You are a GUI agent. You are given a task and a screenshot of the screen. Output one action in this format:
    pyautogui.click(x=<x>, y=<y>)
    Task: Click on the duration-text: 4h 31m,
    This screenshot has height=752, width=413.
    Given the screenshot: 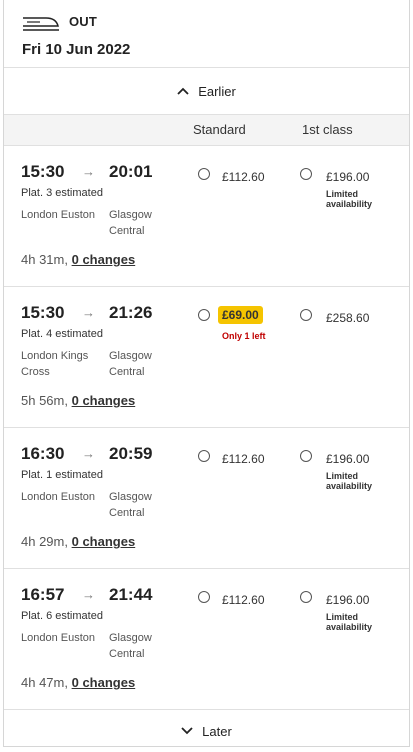 What is the action you would take?
    pyautogui.click(x=44, y=259)
    